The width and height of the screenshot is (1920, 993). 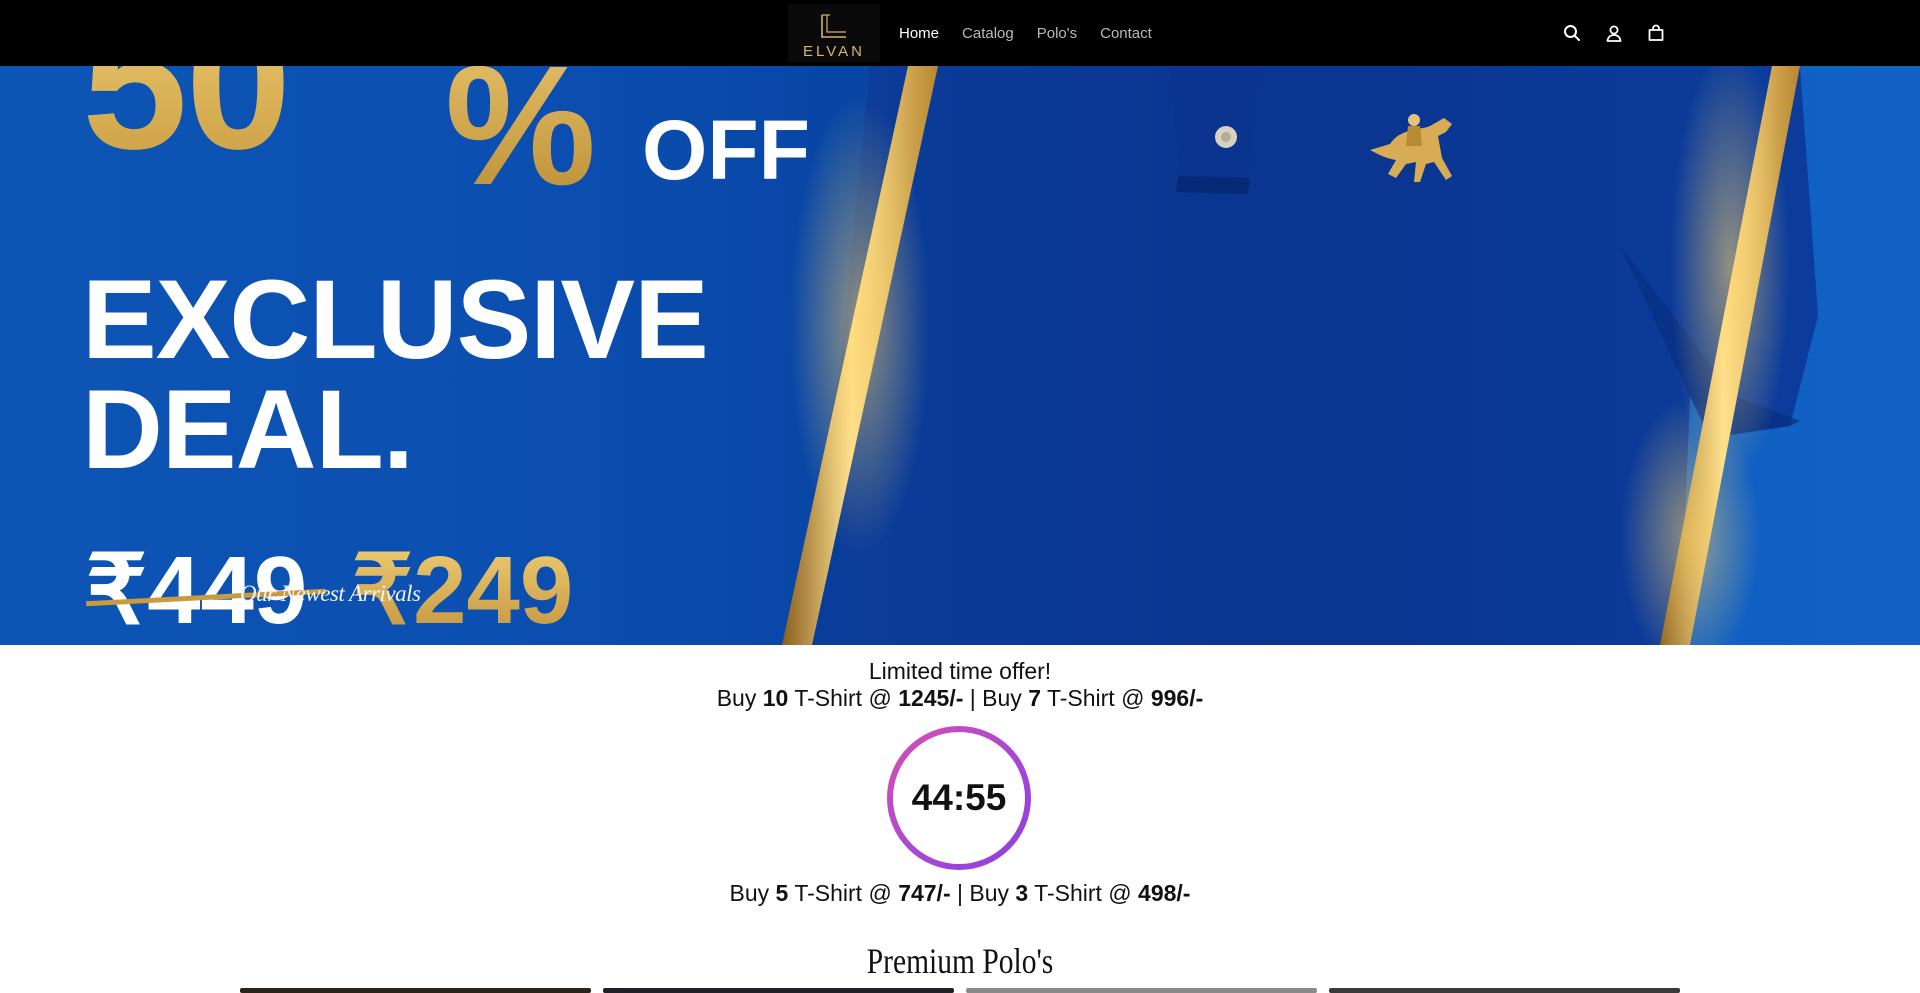 I want to click on countdown-timer: 44:55, so click(x=959, y=798).